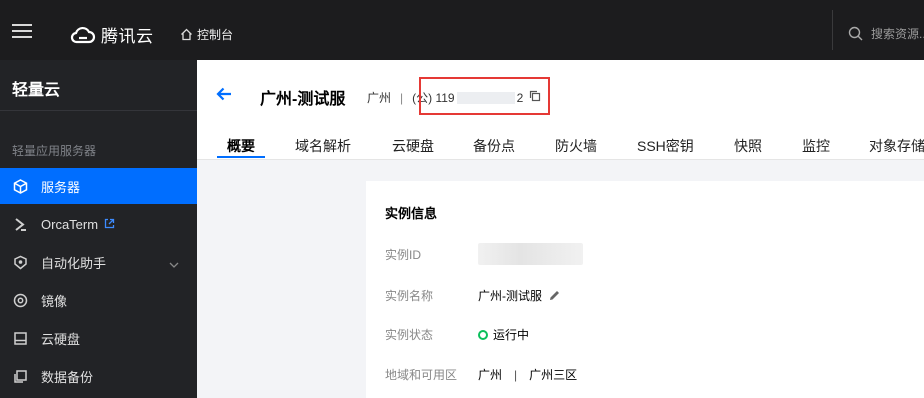 This screenshot has height=398, width=924. I want to click on sidebar-item-label: 自动化助手, so click(74, 263).